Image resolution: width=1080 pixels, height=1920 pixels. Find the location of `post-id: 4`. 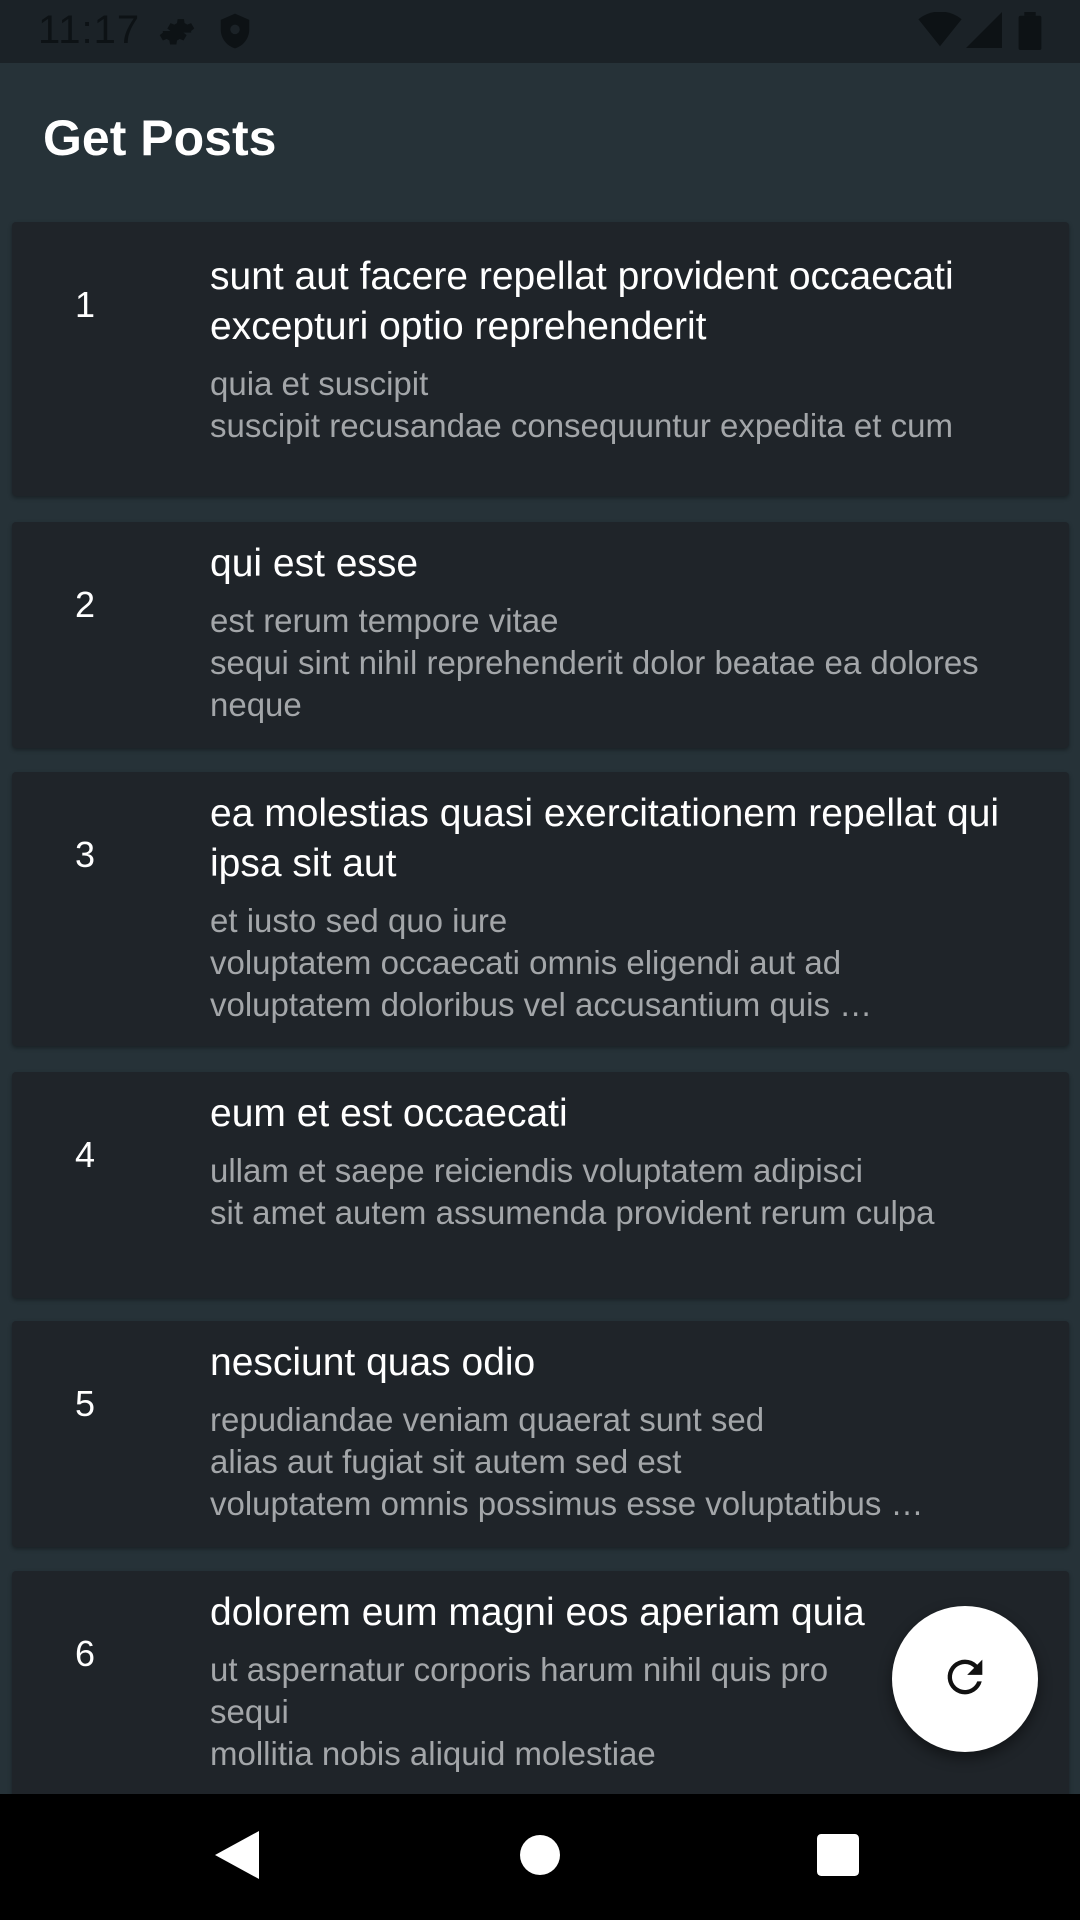

post-id: 4 is located at coordinates (85, 1154).